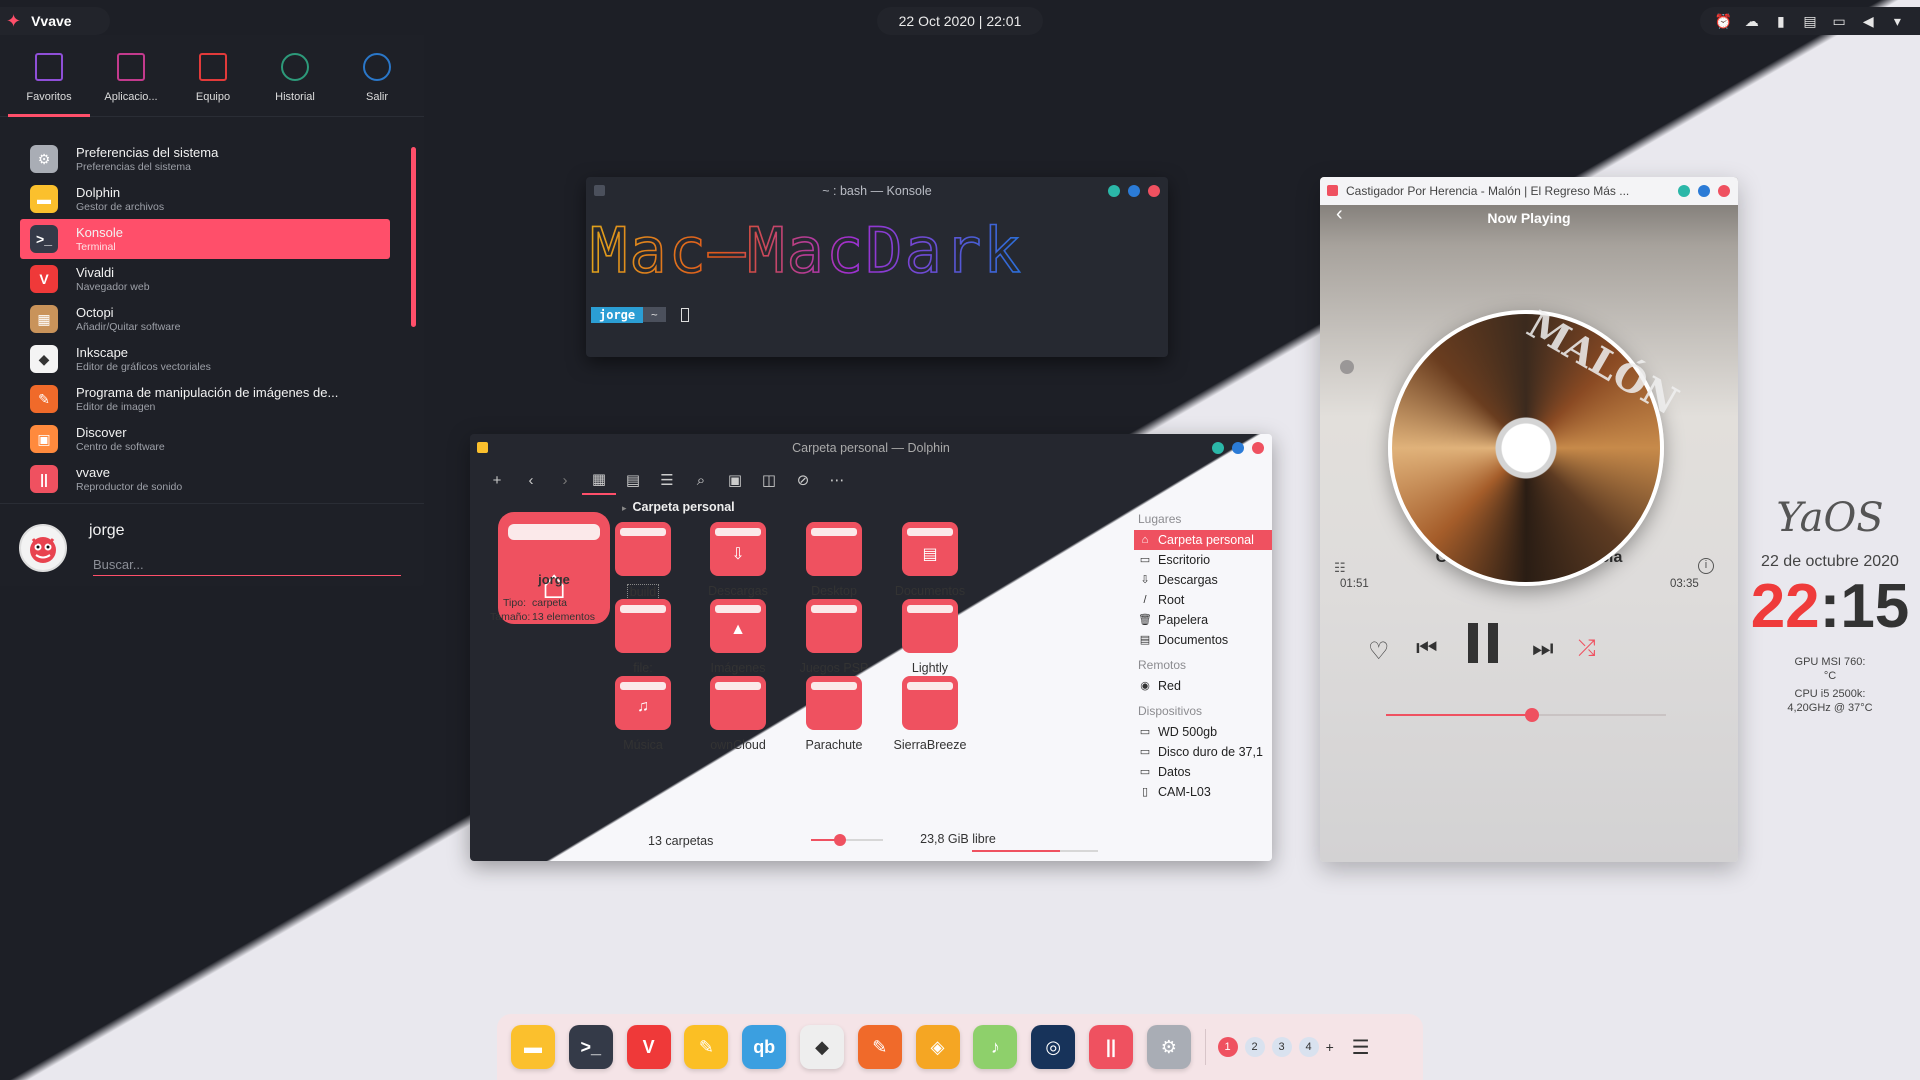  Describe the element at coordinates (1203, 580) in the screenshot. I see `place-item: ⇩ Descargas` at that location.